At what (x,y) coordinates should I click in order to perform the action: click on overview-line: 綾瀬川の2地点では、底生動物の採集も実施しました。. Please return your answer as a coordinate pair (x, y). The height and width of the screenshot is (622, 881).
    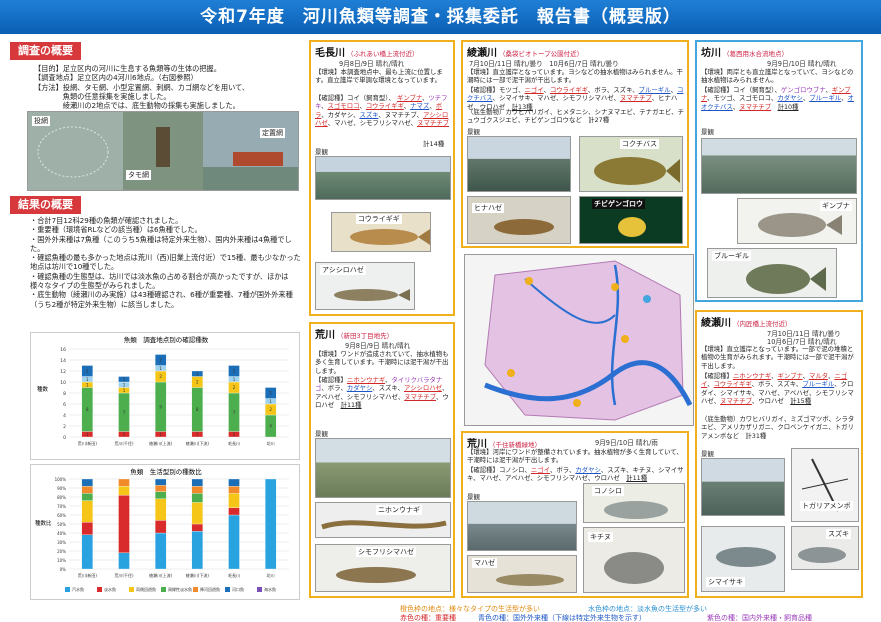
    Looking at the image, I should click on (137, 106).